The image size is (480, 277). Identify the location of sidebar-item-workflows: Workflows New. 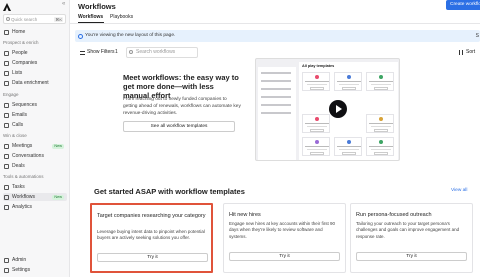
(35, 197).